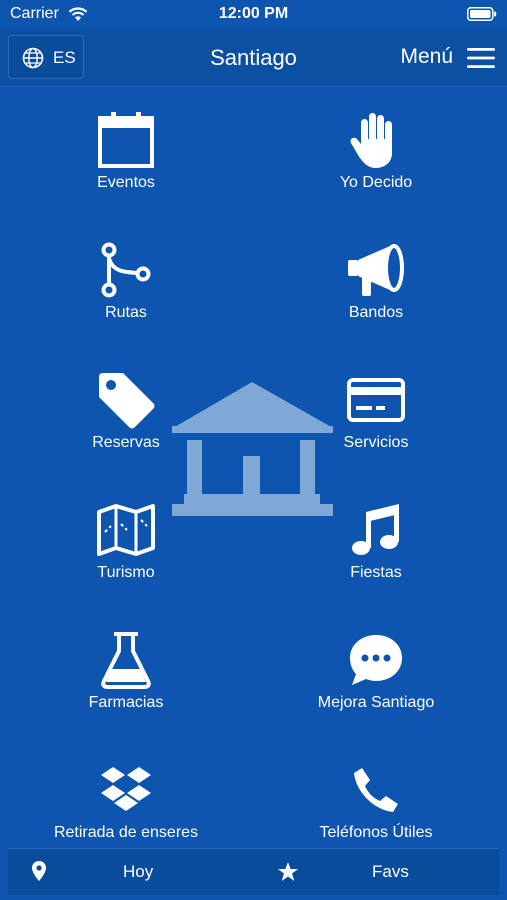 The width and height of the screenshot is (507, 900). What do you see at coordinates (376, 140) in the screenshot?
I see `hand-icon` at bounding box center [376, 140].